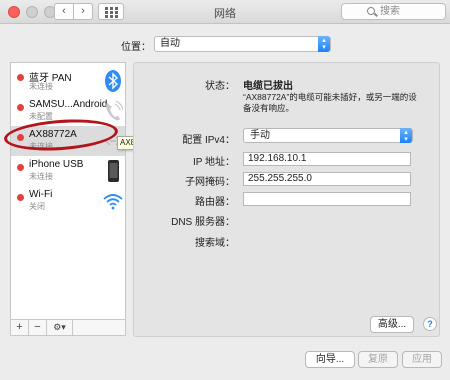 The height and width of the screenshot is (380, 450). What do you see at coordinates (41, 194) in the screenshot?
I see `service-name: Wi-Fi` at bounding box center [41, 194].